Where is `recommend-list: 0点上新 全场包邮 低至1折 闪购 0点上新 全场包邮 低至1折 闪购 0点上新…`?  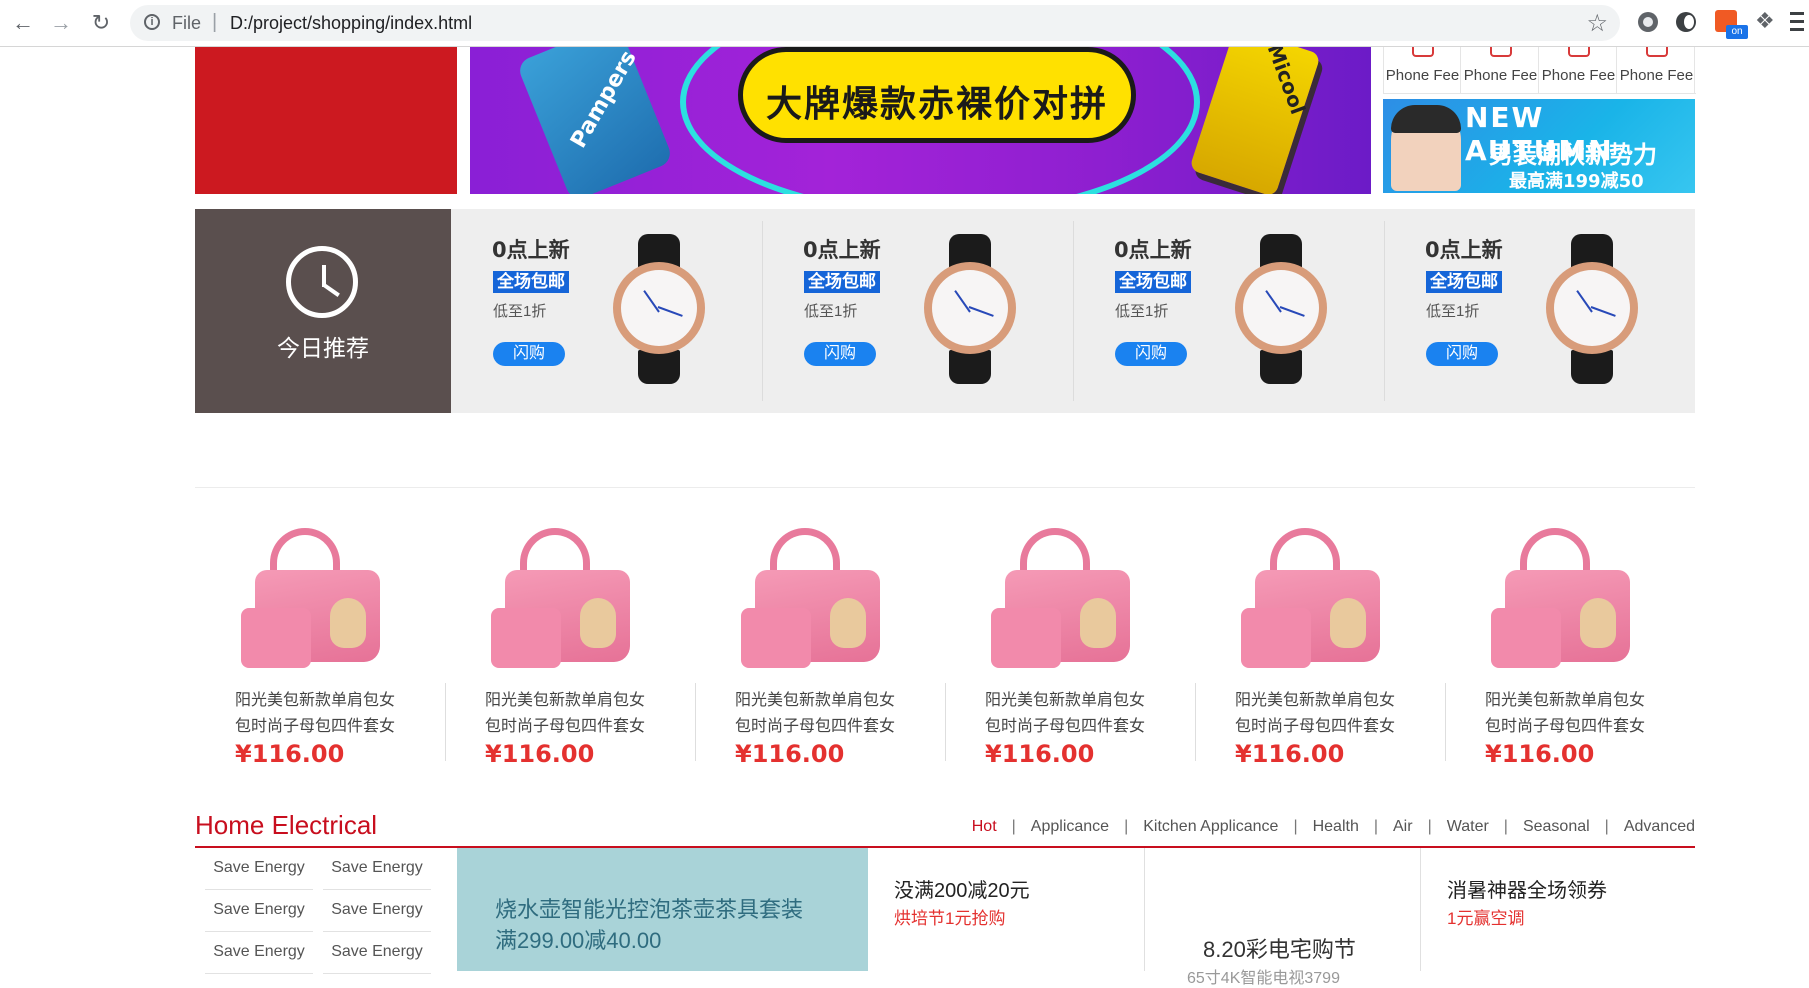 recommend-list: 0点上新 全场包邮 低至1折 闪购 0点上新 全场包邮 低至1折 闪购 0点上新… is located at coordinates (1073, 311).